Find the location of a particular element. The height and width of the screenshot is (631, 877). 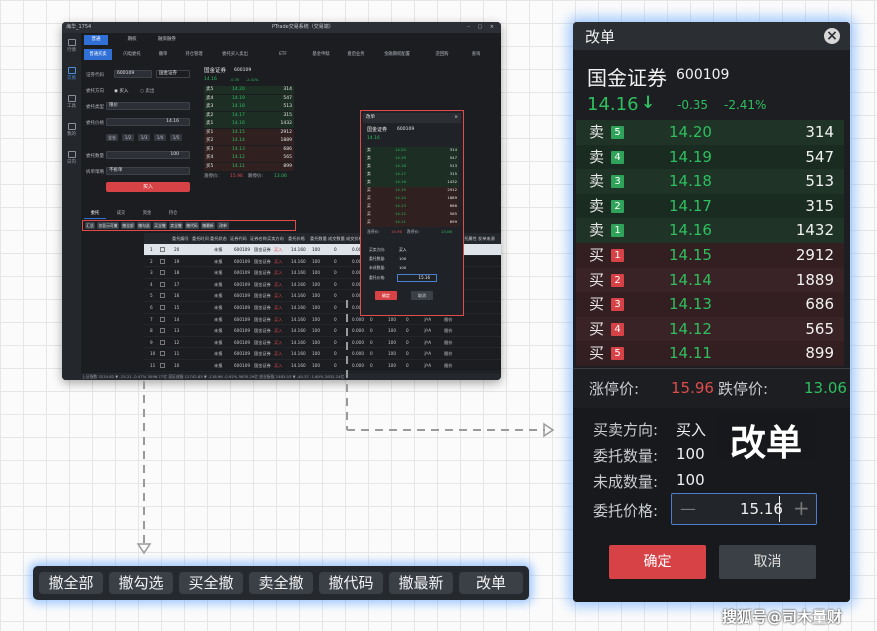

level-price: 14.13 is located at coordinates (690, 304).